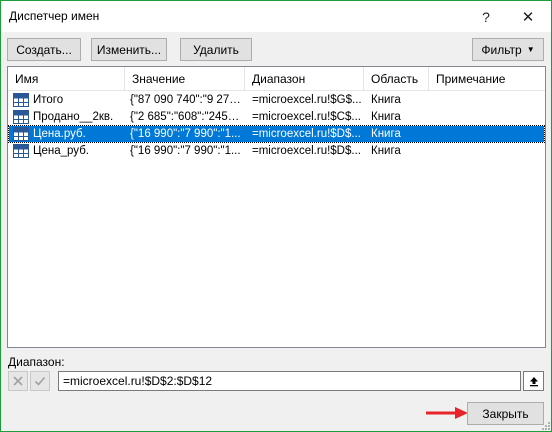 The width and height of the screenshot is (552, 432). What do you see at coordinates (546, 426) in the screenshot?
I see `resize-grip-icon` at bounding box center [546, 426].